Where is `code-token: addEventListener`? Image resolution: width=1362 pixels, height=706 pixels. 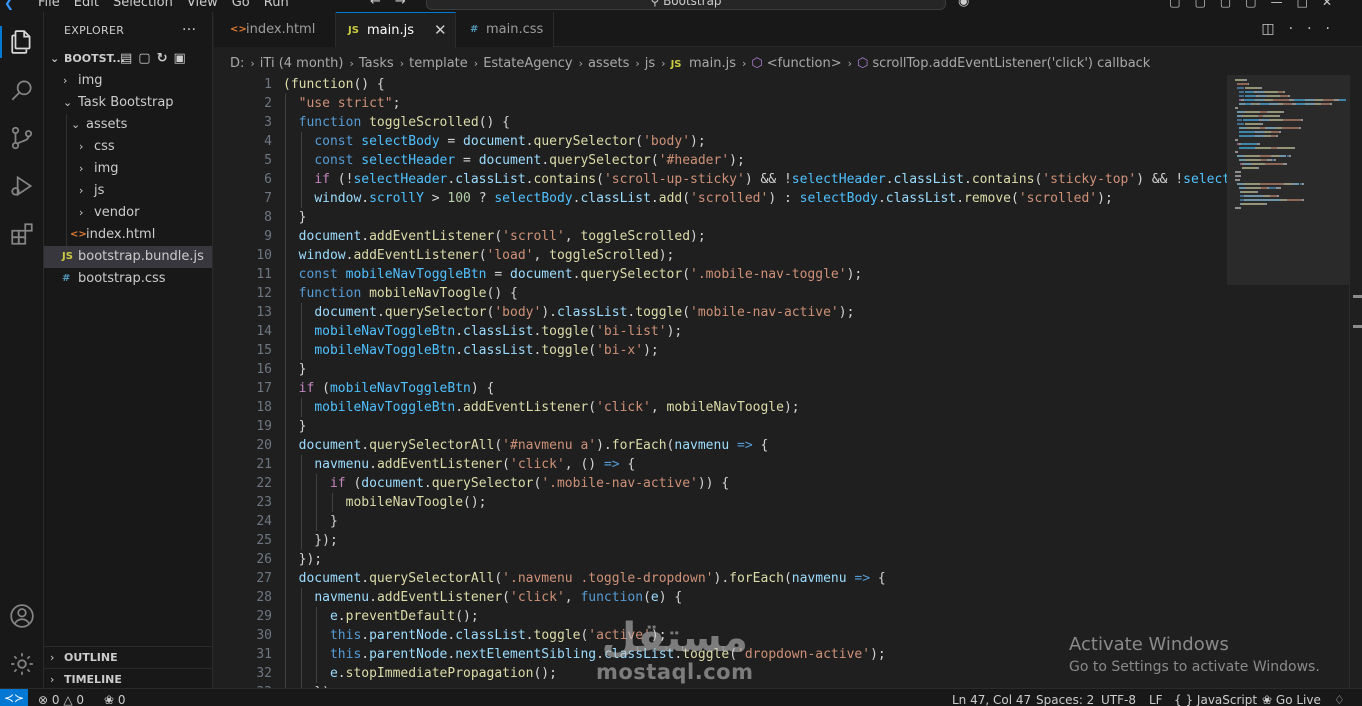
code-token: addEventListener is located at coordinates (432, 236).